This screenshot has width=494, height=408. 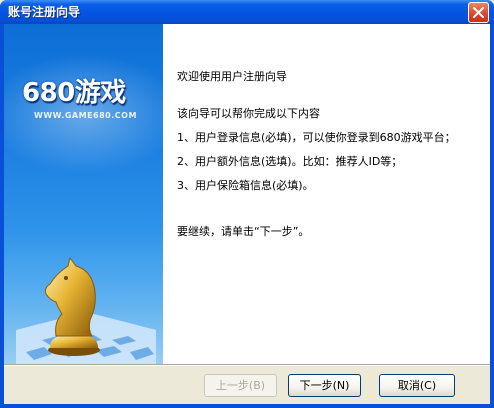 What do you see at coordinates (72, 306) in the screenshot?
I see `knight-piece` at bounding box center [72, 306].